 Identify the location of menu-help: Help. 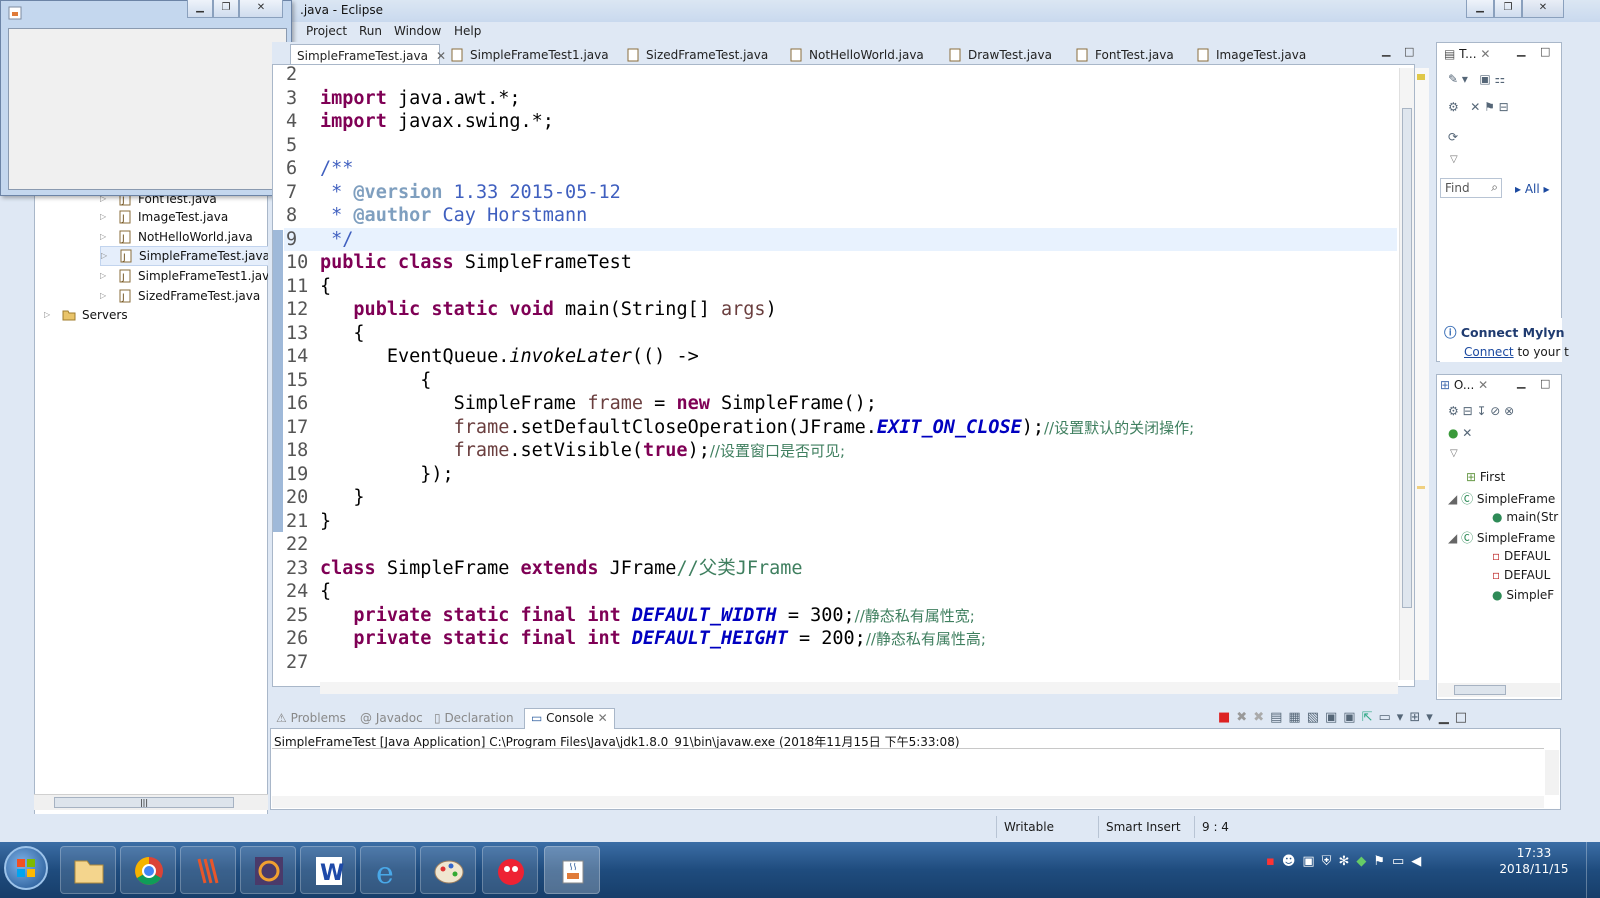
(467, 31).